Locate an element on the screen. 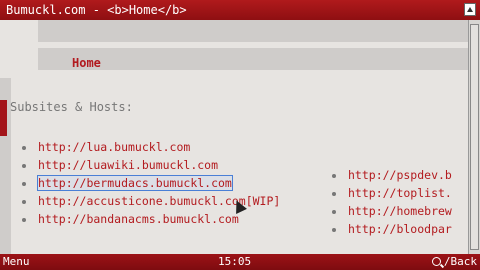 The width and height of the screenshot is (480, 270). nav-home-link: Home is located at coordinates (86, 63).